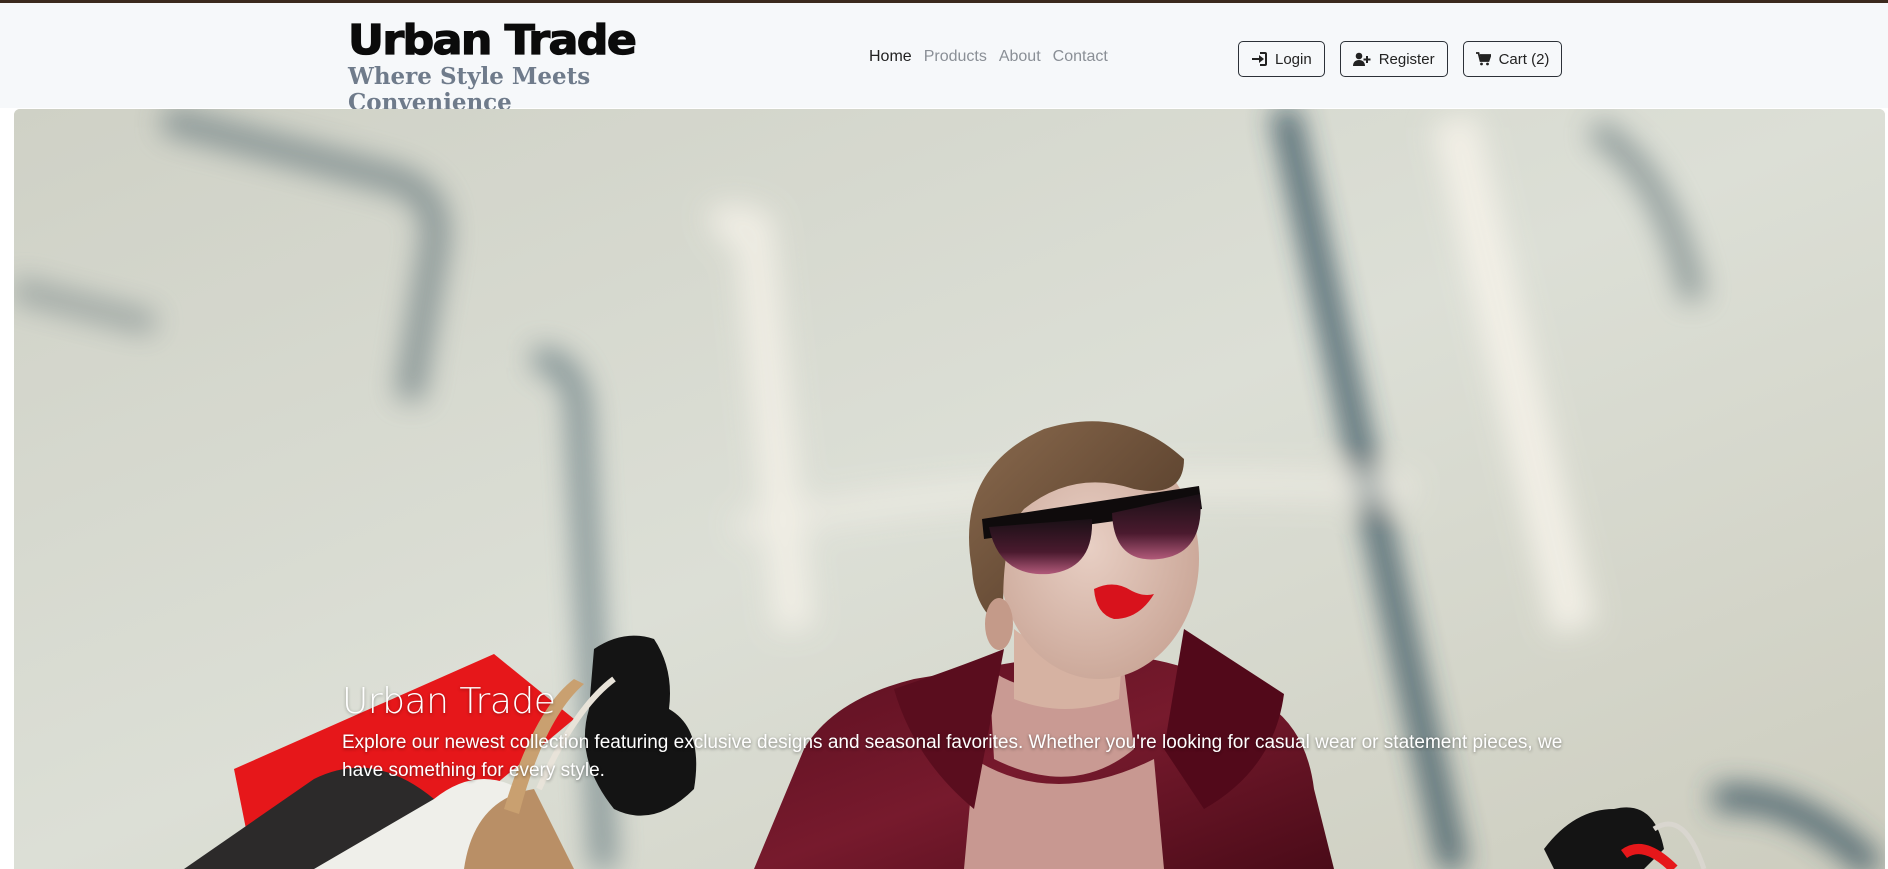  What do you see at coordinates (890, 57) in the screenshot?
I see `nav-link-home: Home` at bounding box center [890, 57].